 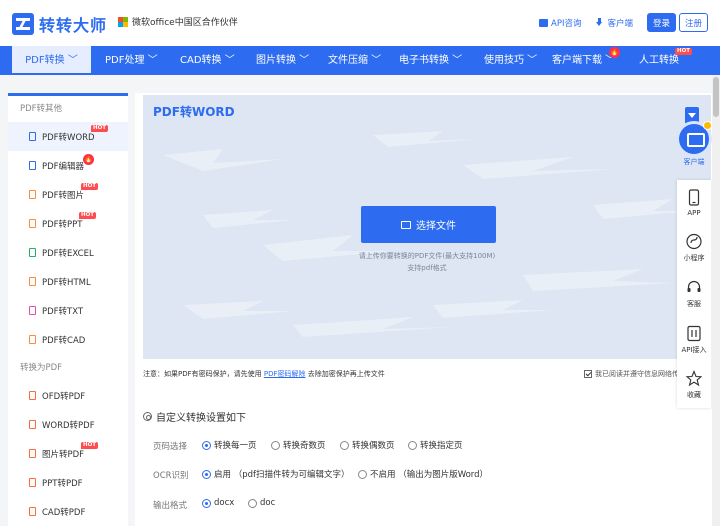 I want to click on client-download-link: 客户端, so click(x=614, y=23).